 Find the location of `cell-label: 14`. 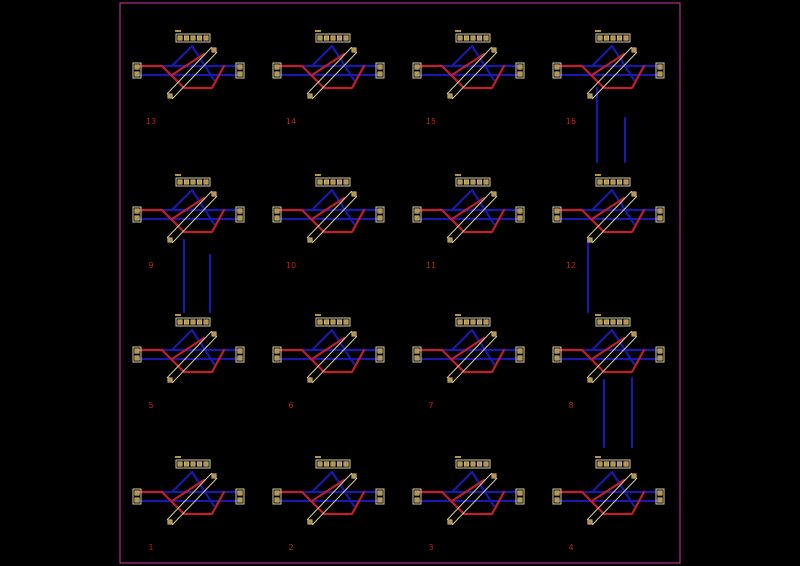

cell-label: 14 is located at coordinates (291, 121).